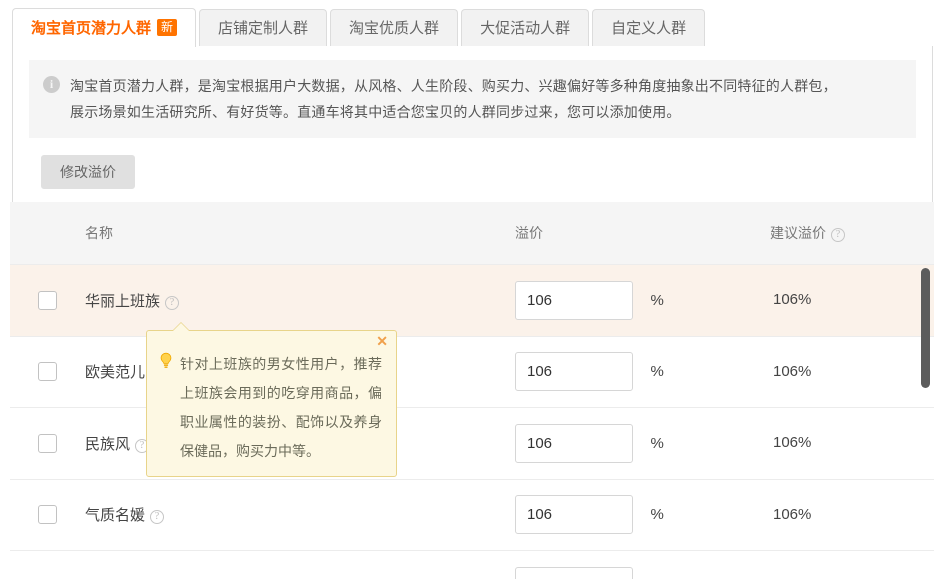 This screenshot has width=947, height=579. Describe the element at coordinates (91, 28) in the screenshot. I see `tab-label: 淘宝首页潜力人群` at that location.